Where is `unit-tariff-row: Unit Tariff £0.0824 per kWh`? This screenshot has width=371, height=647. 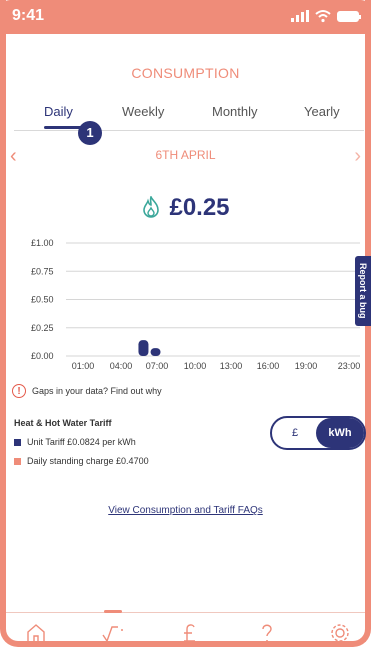
unit-tariff-row: Unit Tariff £0.0824 per kWh is located at coordinates (81, 442).